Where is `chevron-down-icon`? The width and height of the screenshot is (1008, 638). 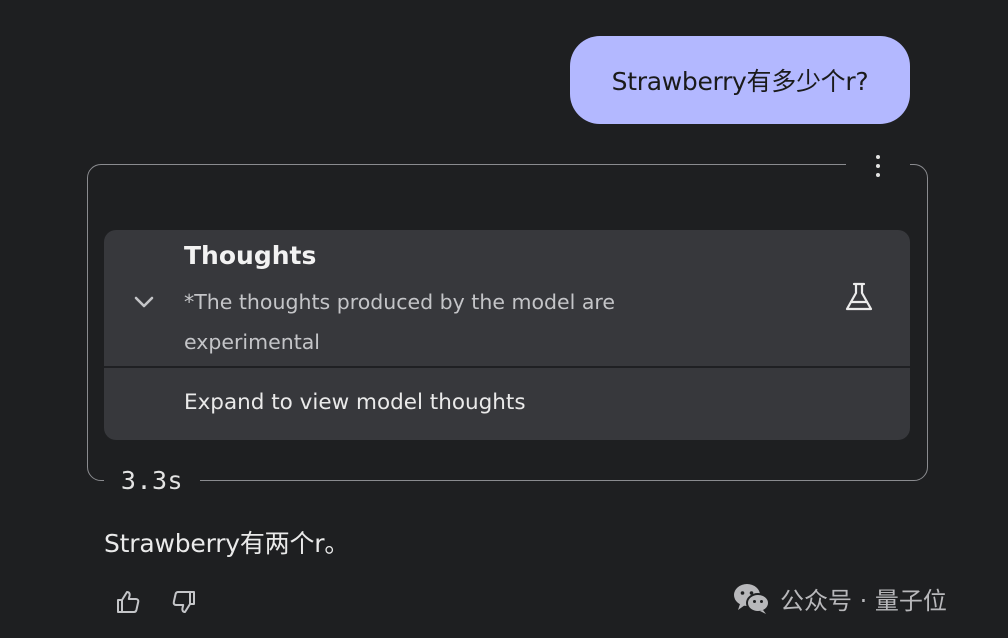
chevron-down-icon is located at coordinates (144, 302).